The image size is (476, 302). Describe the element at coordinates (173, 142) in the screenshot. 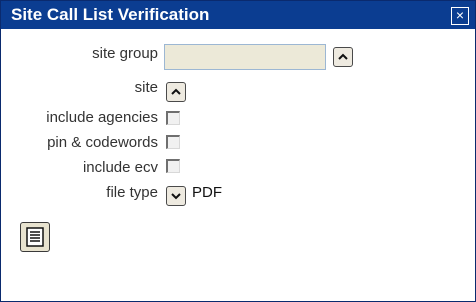

I see `pin-codewords-checkbox` at that location.